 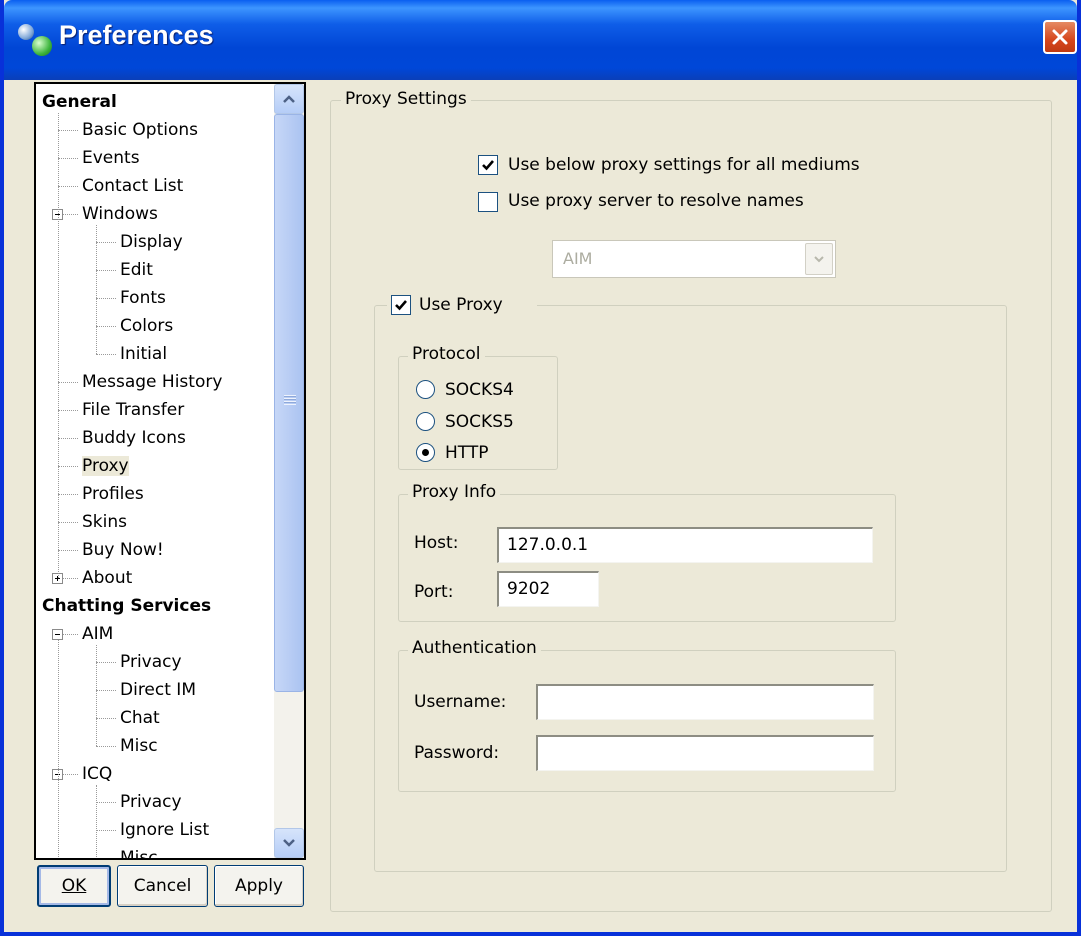 I want to click on socks5-radio, so click(x=425, y=421).